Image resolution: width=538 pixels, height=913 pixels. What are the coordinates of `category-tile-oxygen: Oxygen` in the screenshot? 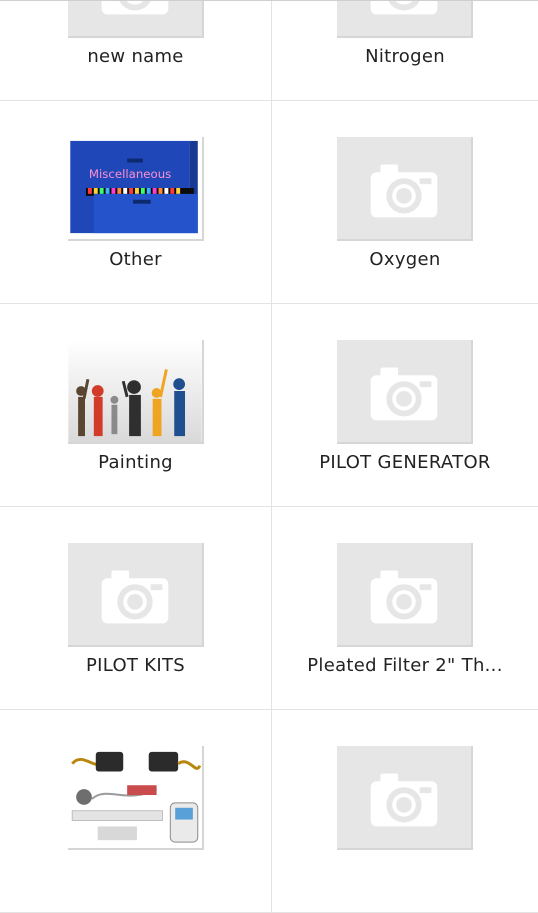 It's located at (405, 202).